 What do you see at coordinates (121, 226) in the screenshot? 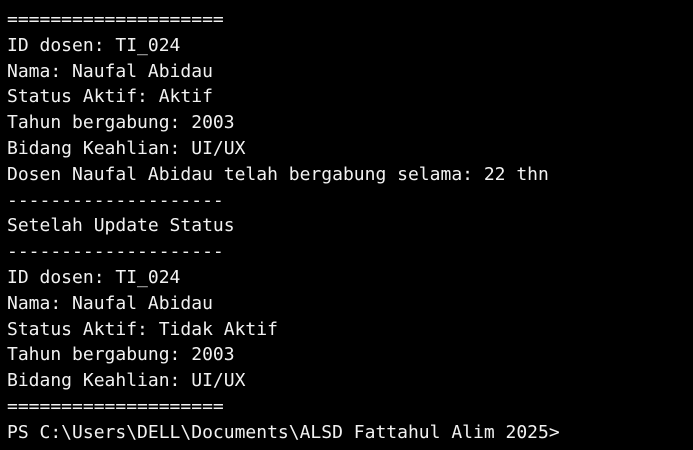
I see `output-update-heading: Setelah Update Status` at bounding box center [121, 226].